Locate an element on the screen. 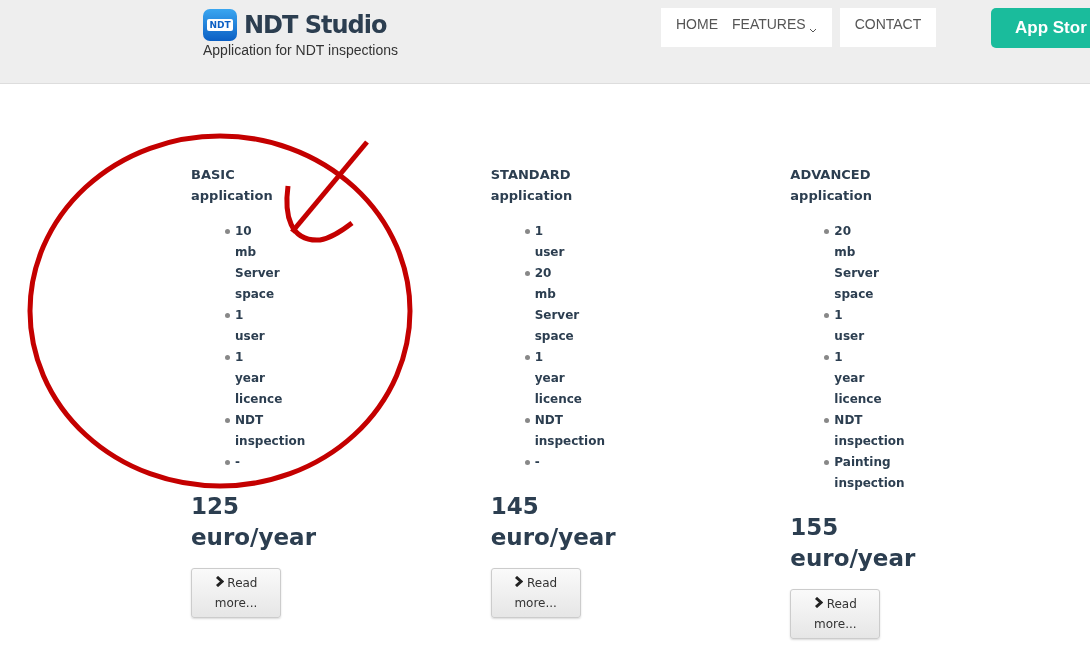 This screenshot has height=647, width=1090. chevron-down-icon is located at coordinates (812, 30).